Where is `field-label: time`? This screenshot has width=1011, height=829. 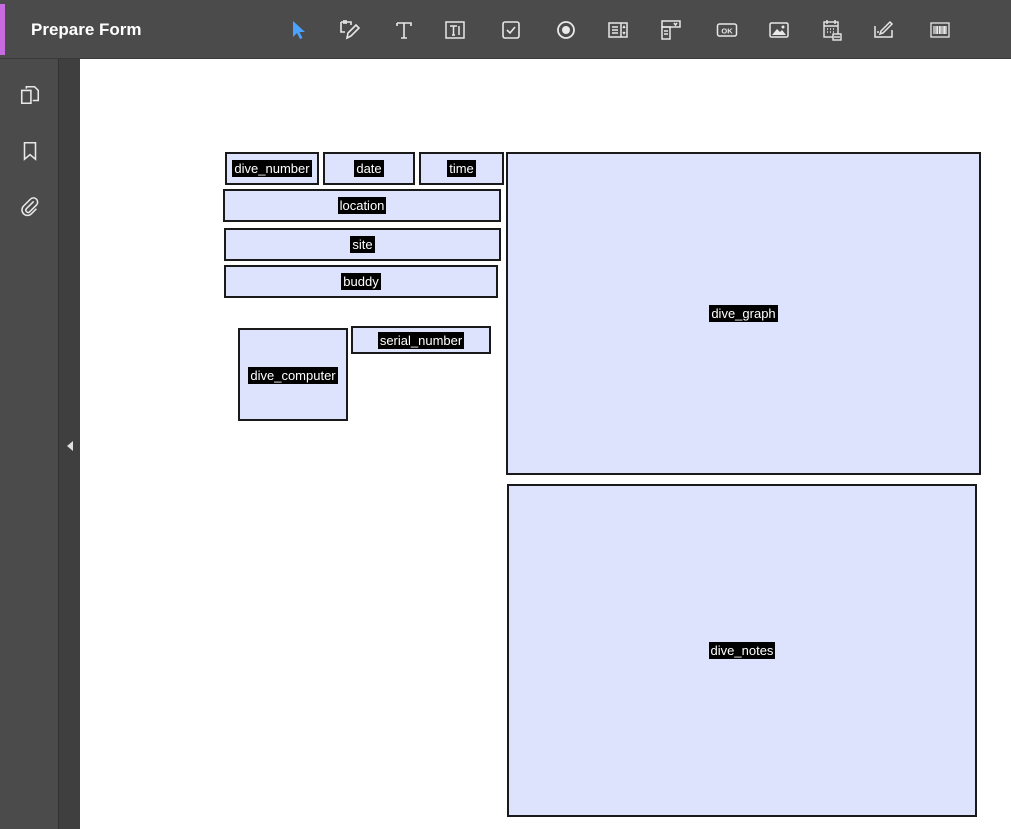 field-label: time is located at coordinates (461, 168).